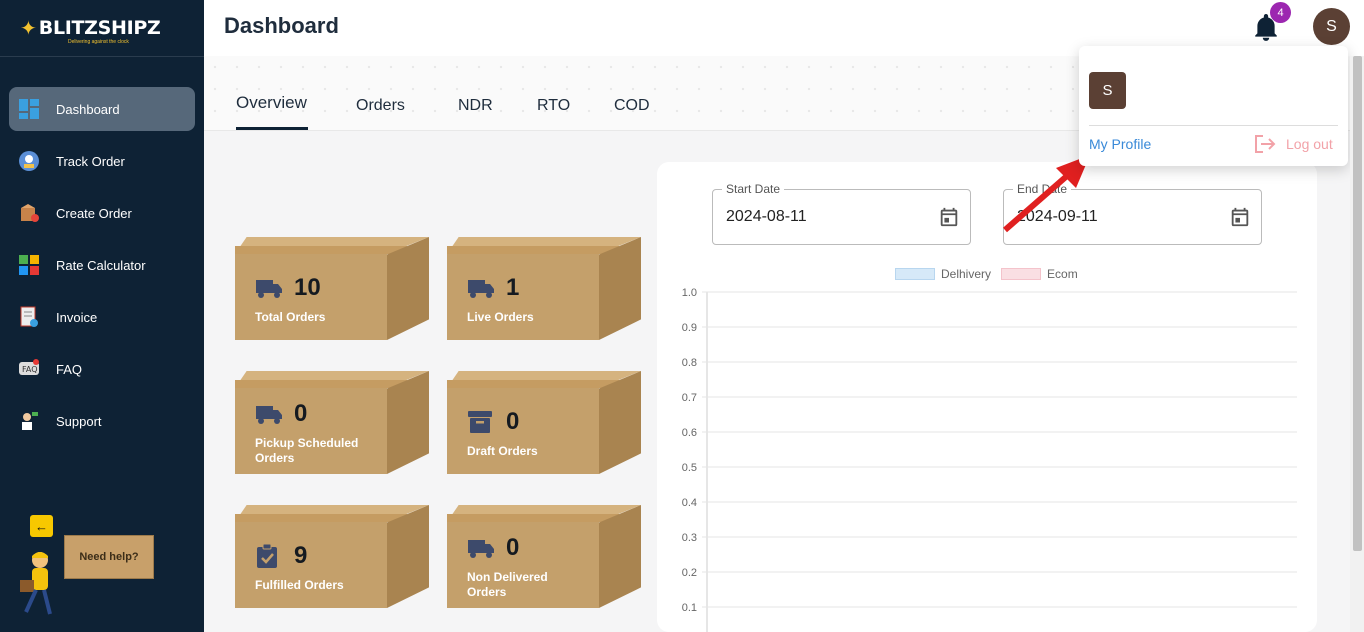 This screenshot has height=632, width=1364. What do you see at coordinates (553, 106) in the screenshot?
I see `tab-rto: RTO` at bounding box center [553, 106].